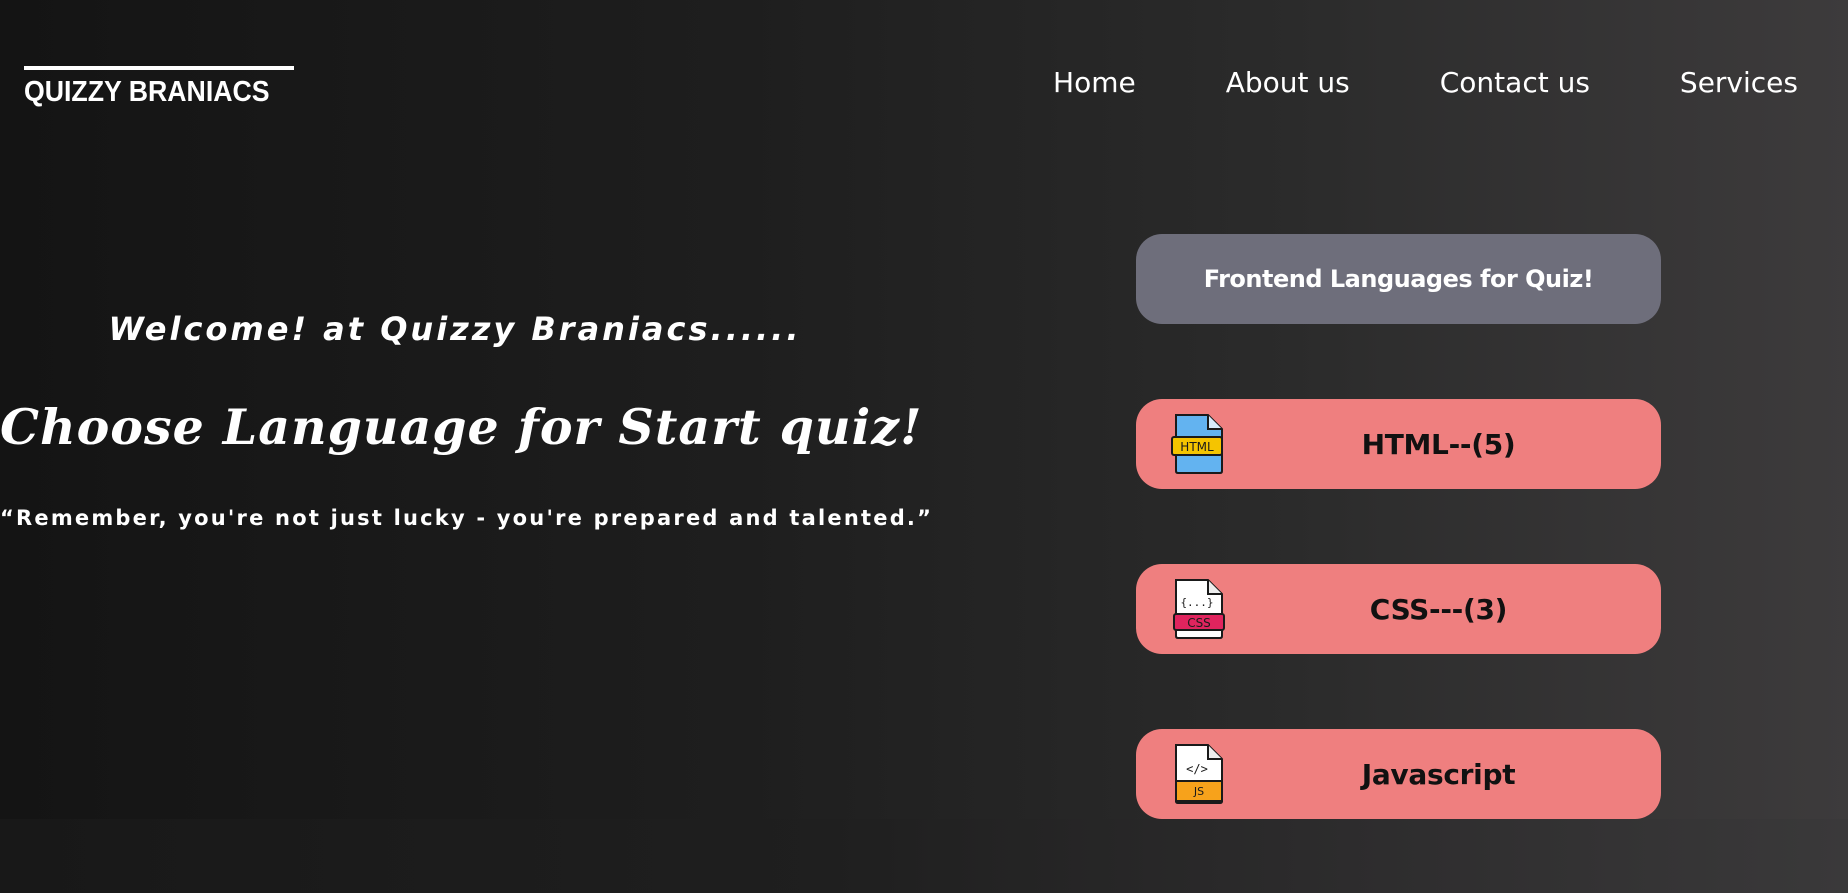 The width and height of the screenshot is (1848, 893). I want to click on languages-header: Frontend Languages for Quiz!, so click(1398, 279).